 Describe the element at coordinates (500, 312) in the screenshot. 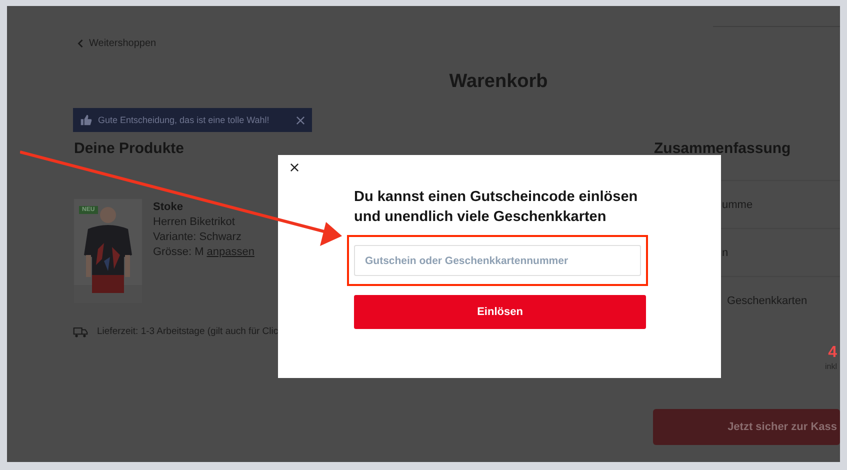

I see `redeem-button: Einlösen` at that location.